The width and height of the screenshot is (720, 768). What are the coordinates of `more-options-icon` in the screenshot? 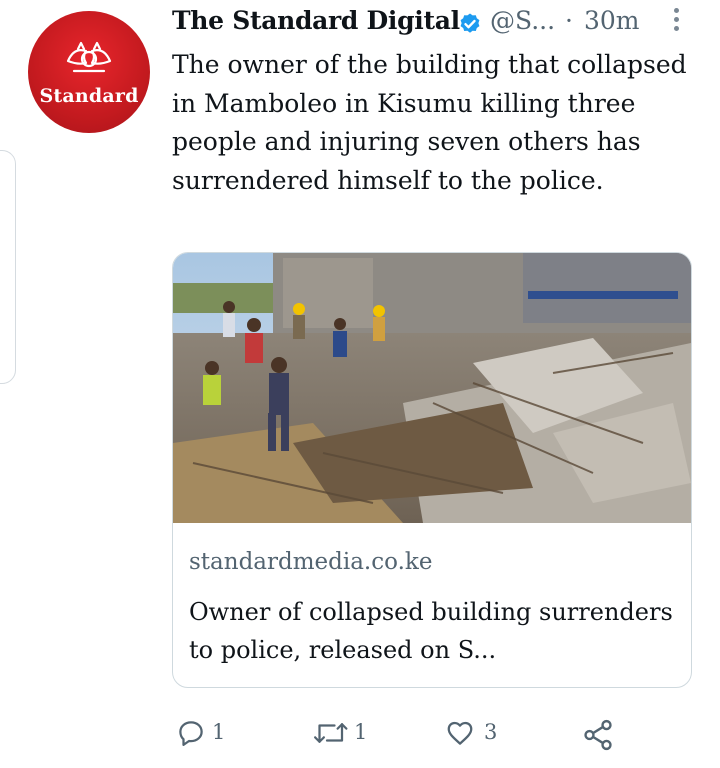 It's located at (676, 23).